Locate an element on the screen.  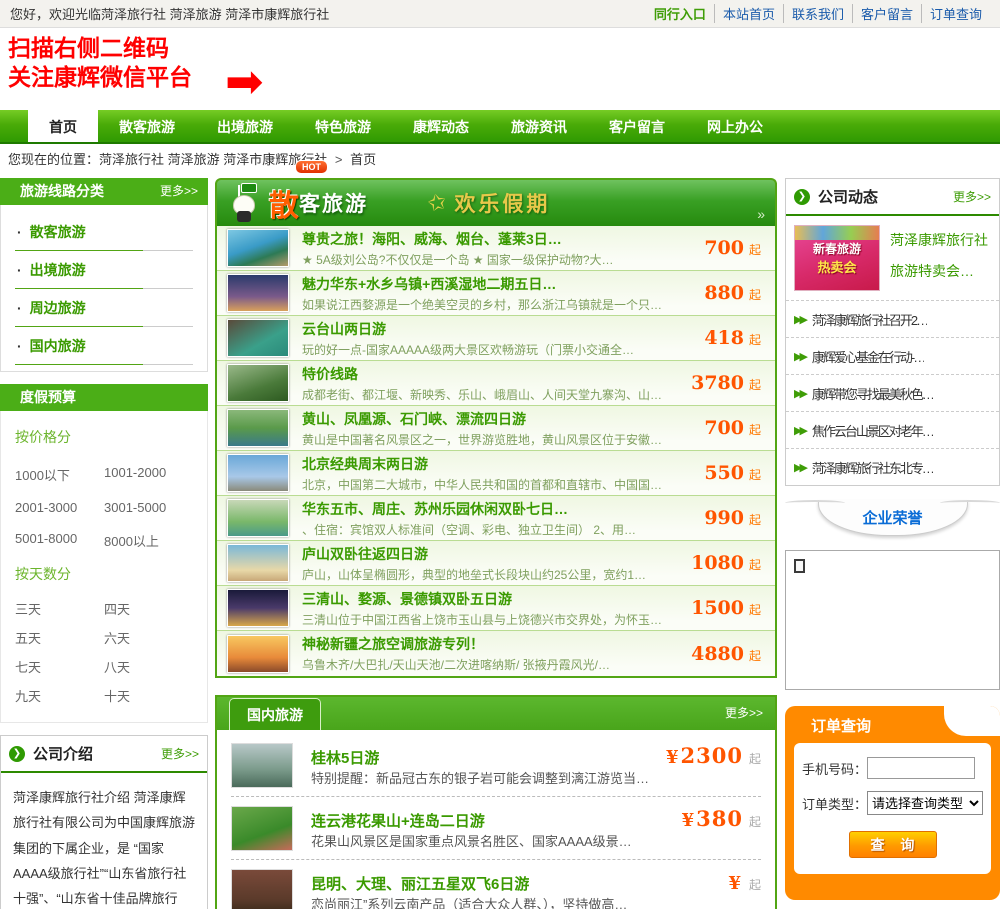
price-option: 1000以下 is located at coordinates (59, 474).